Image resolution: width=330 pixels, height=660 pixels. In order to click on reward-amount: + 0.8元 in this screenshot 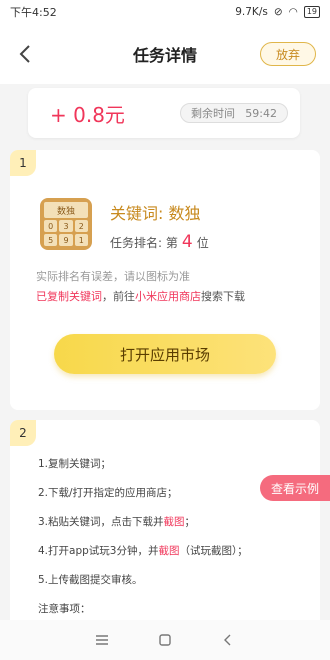, I will do `click(87, 114)`.